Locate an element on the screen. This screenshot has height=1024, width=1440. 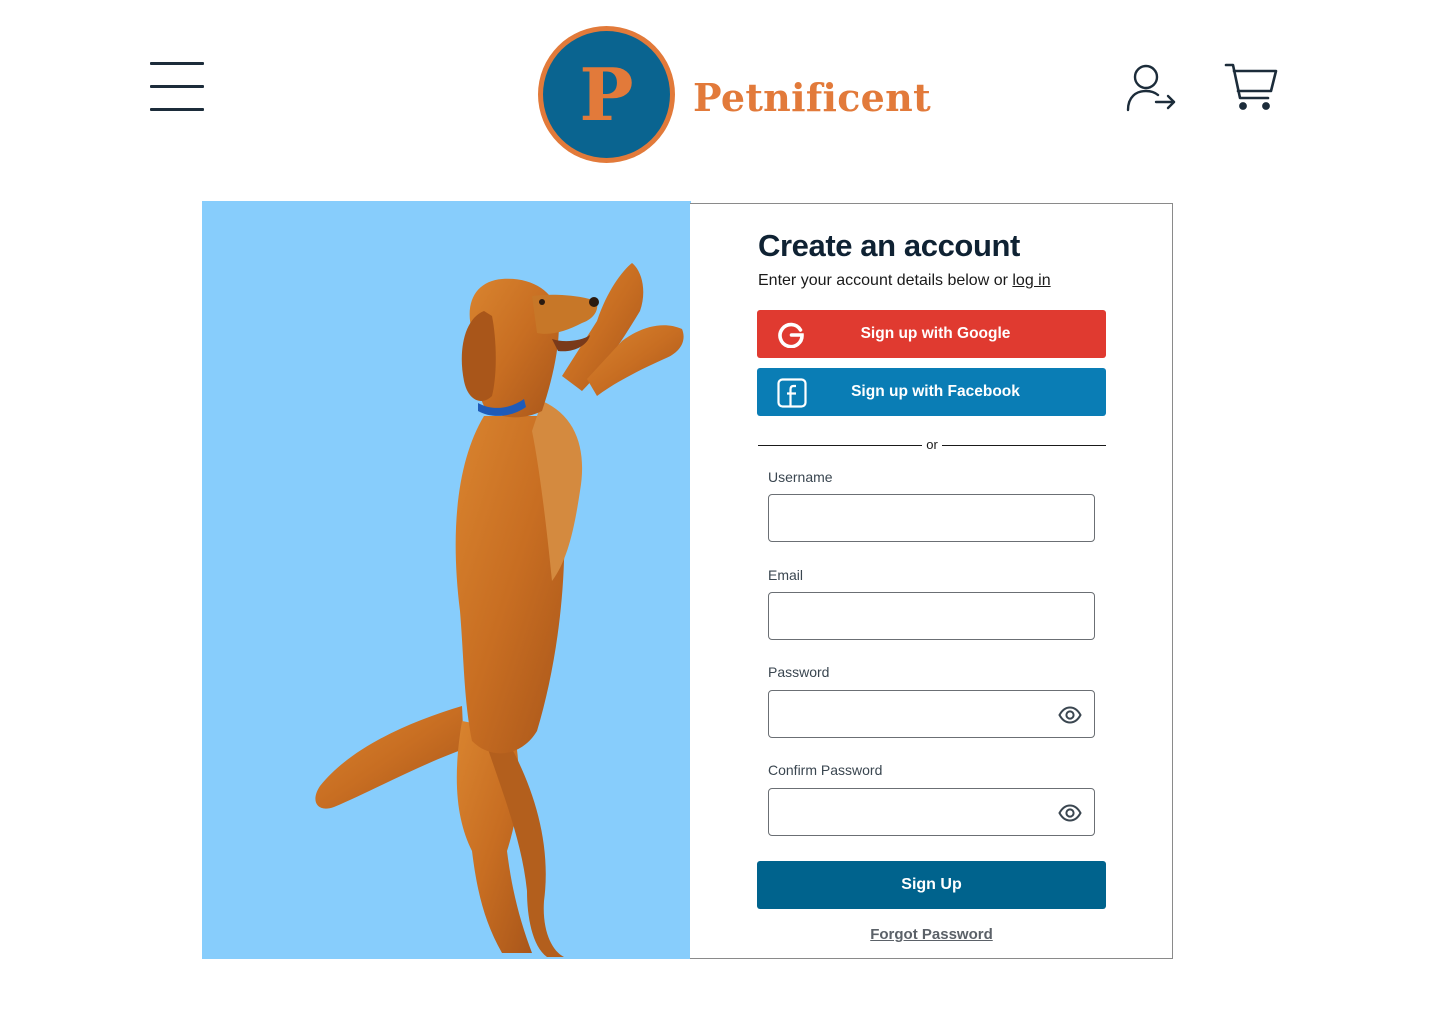
confirm-password-input is located at coordinates (931, 812).